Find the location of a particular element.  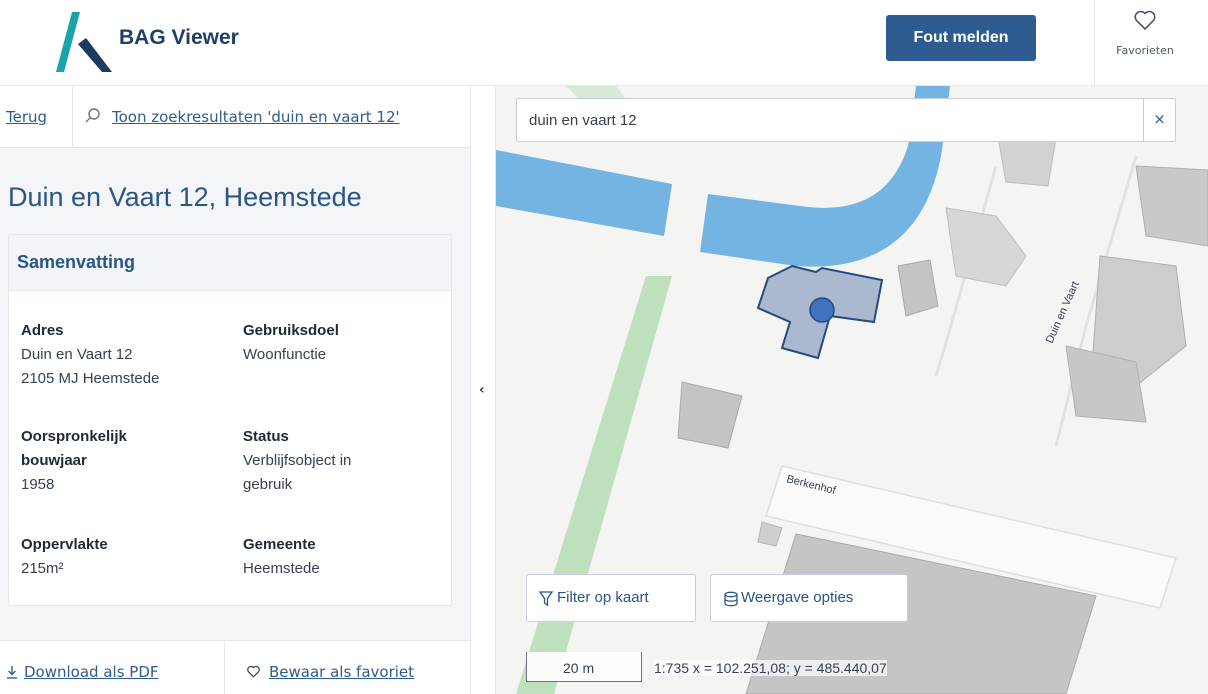

download-icon is located at coordinates (12, 672).